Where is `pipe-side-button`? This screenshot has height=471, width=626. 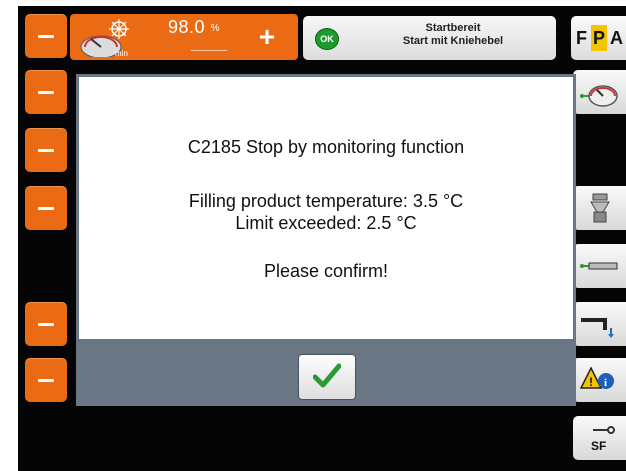
pipe-side-button is located at coordinates (599, 266).